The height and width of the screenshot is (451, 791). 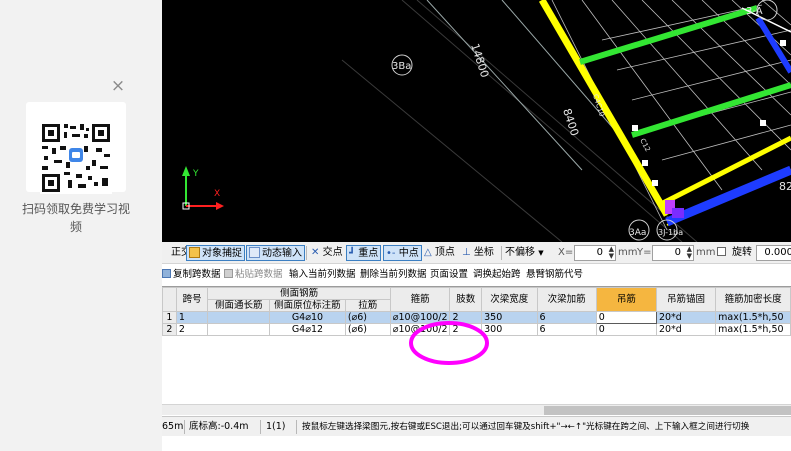 I want to click on status-partial: 65m, so click(x=173, y=426).